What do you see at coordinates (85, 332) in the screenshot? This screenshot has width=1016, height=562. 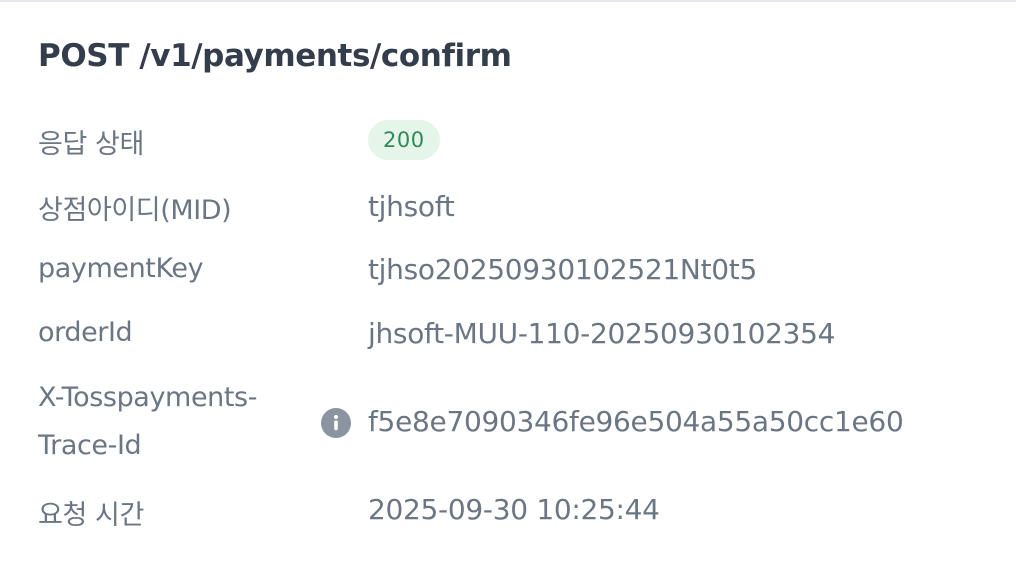 I see `order-id-label: orderId` at bounding box center [85, 332].